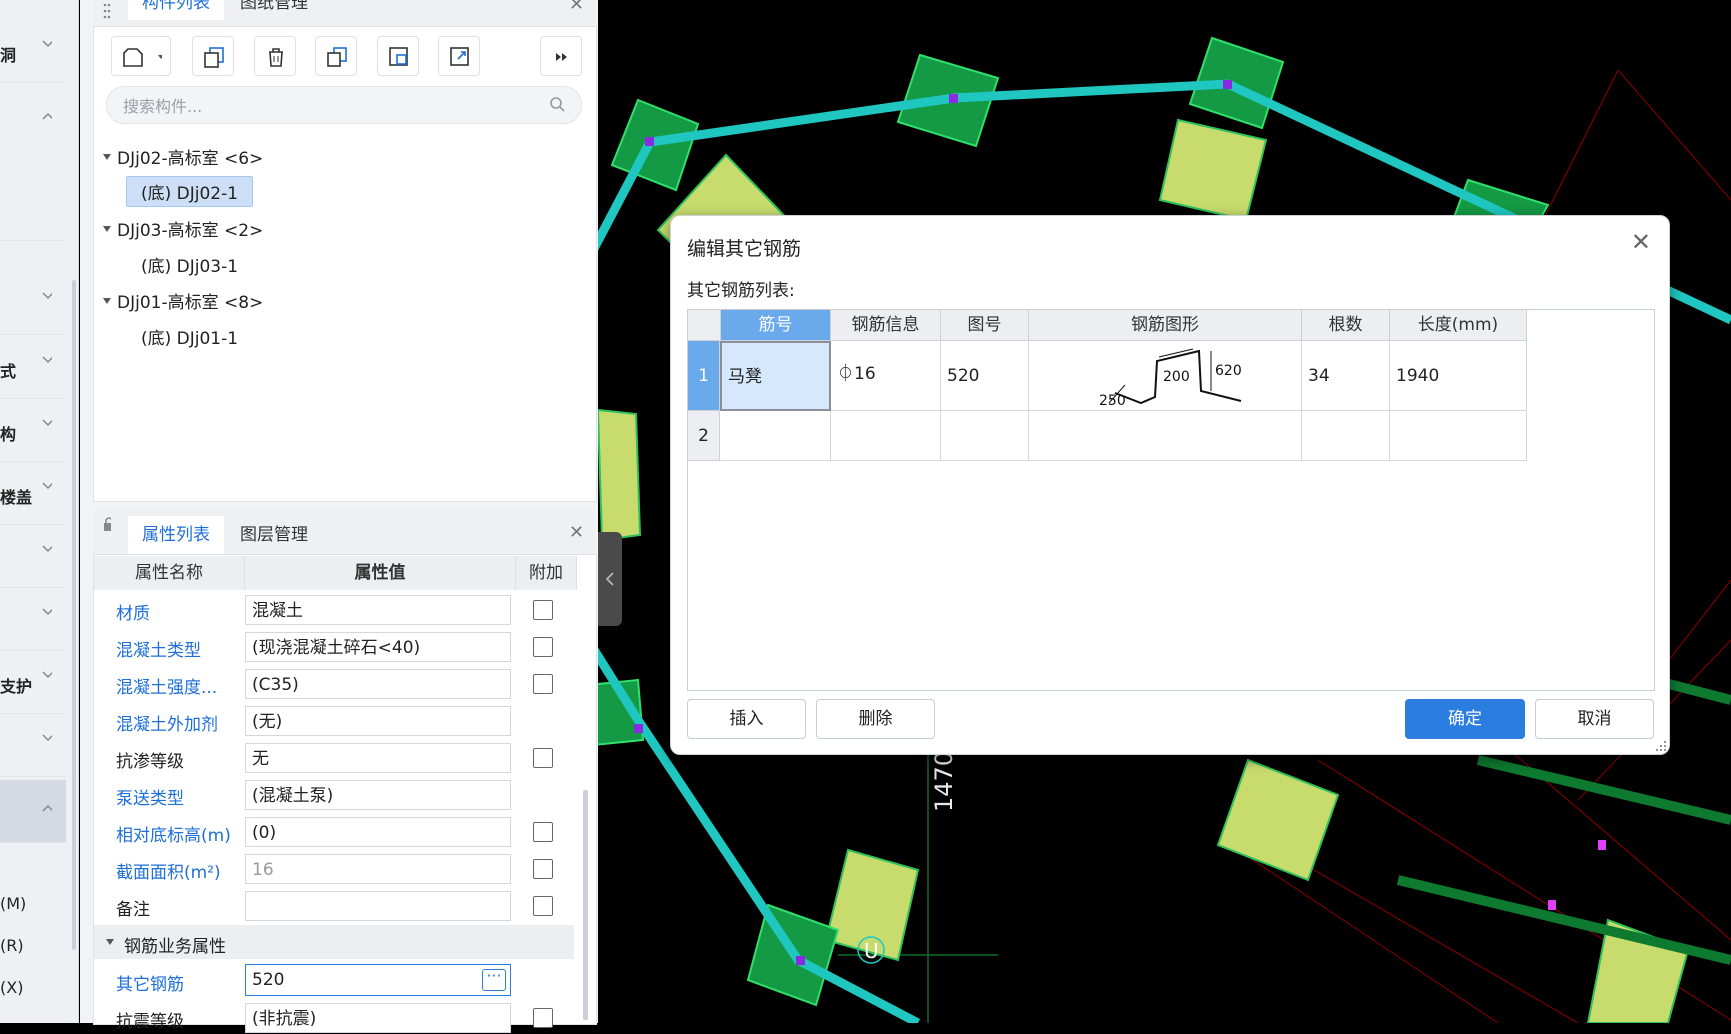  I want to click on copy-button, so click(213, 56).